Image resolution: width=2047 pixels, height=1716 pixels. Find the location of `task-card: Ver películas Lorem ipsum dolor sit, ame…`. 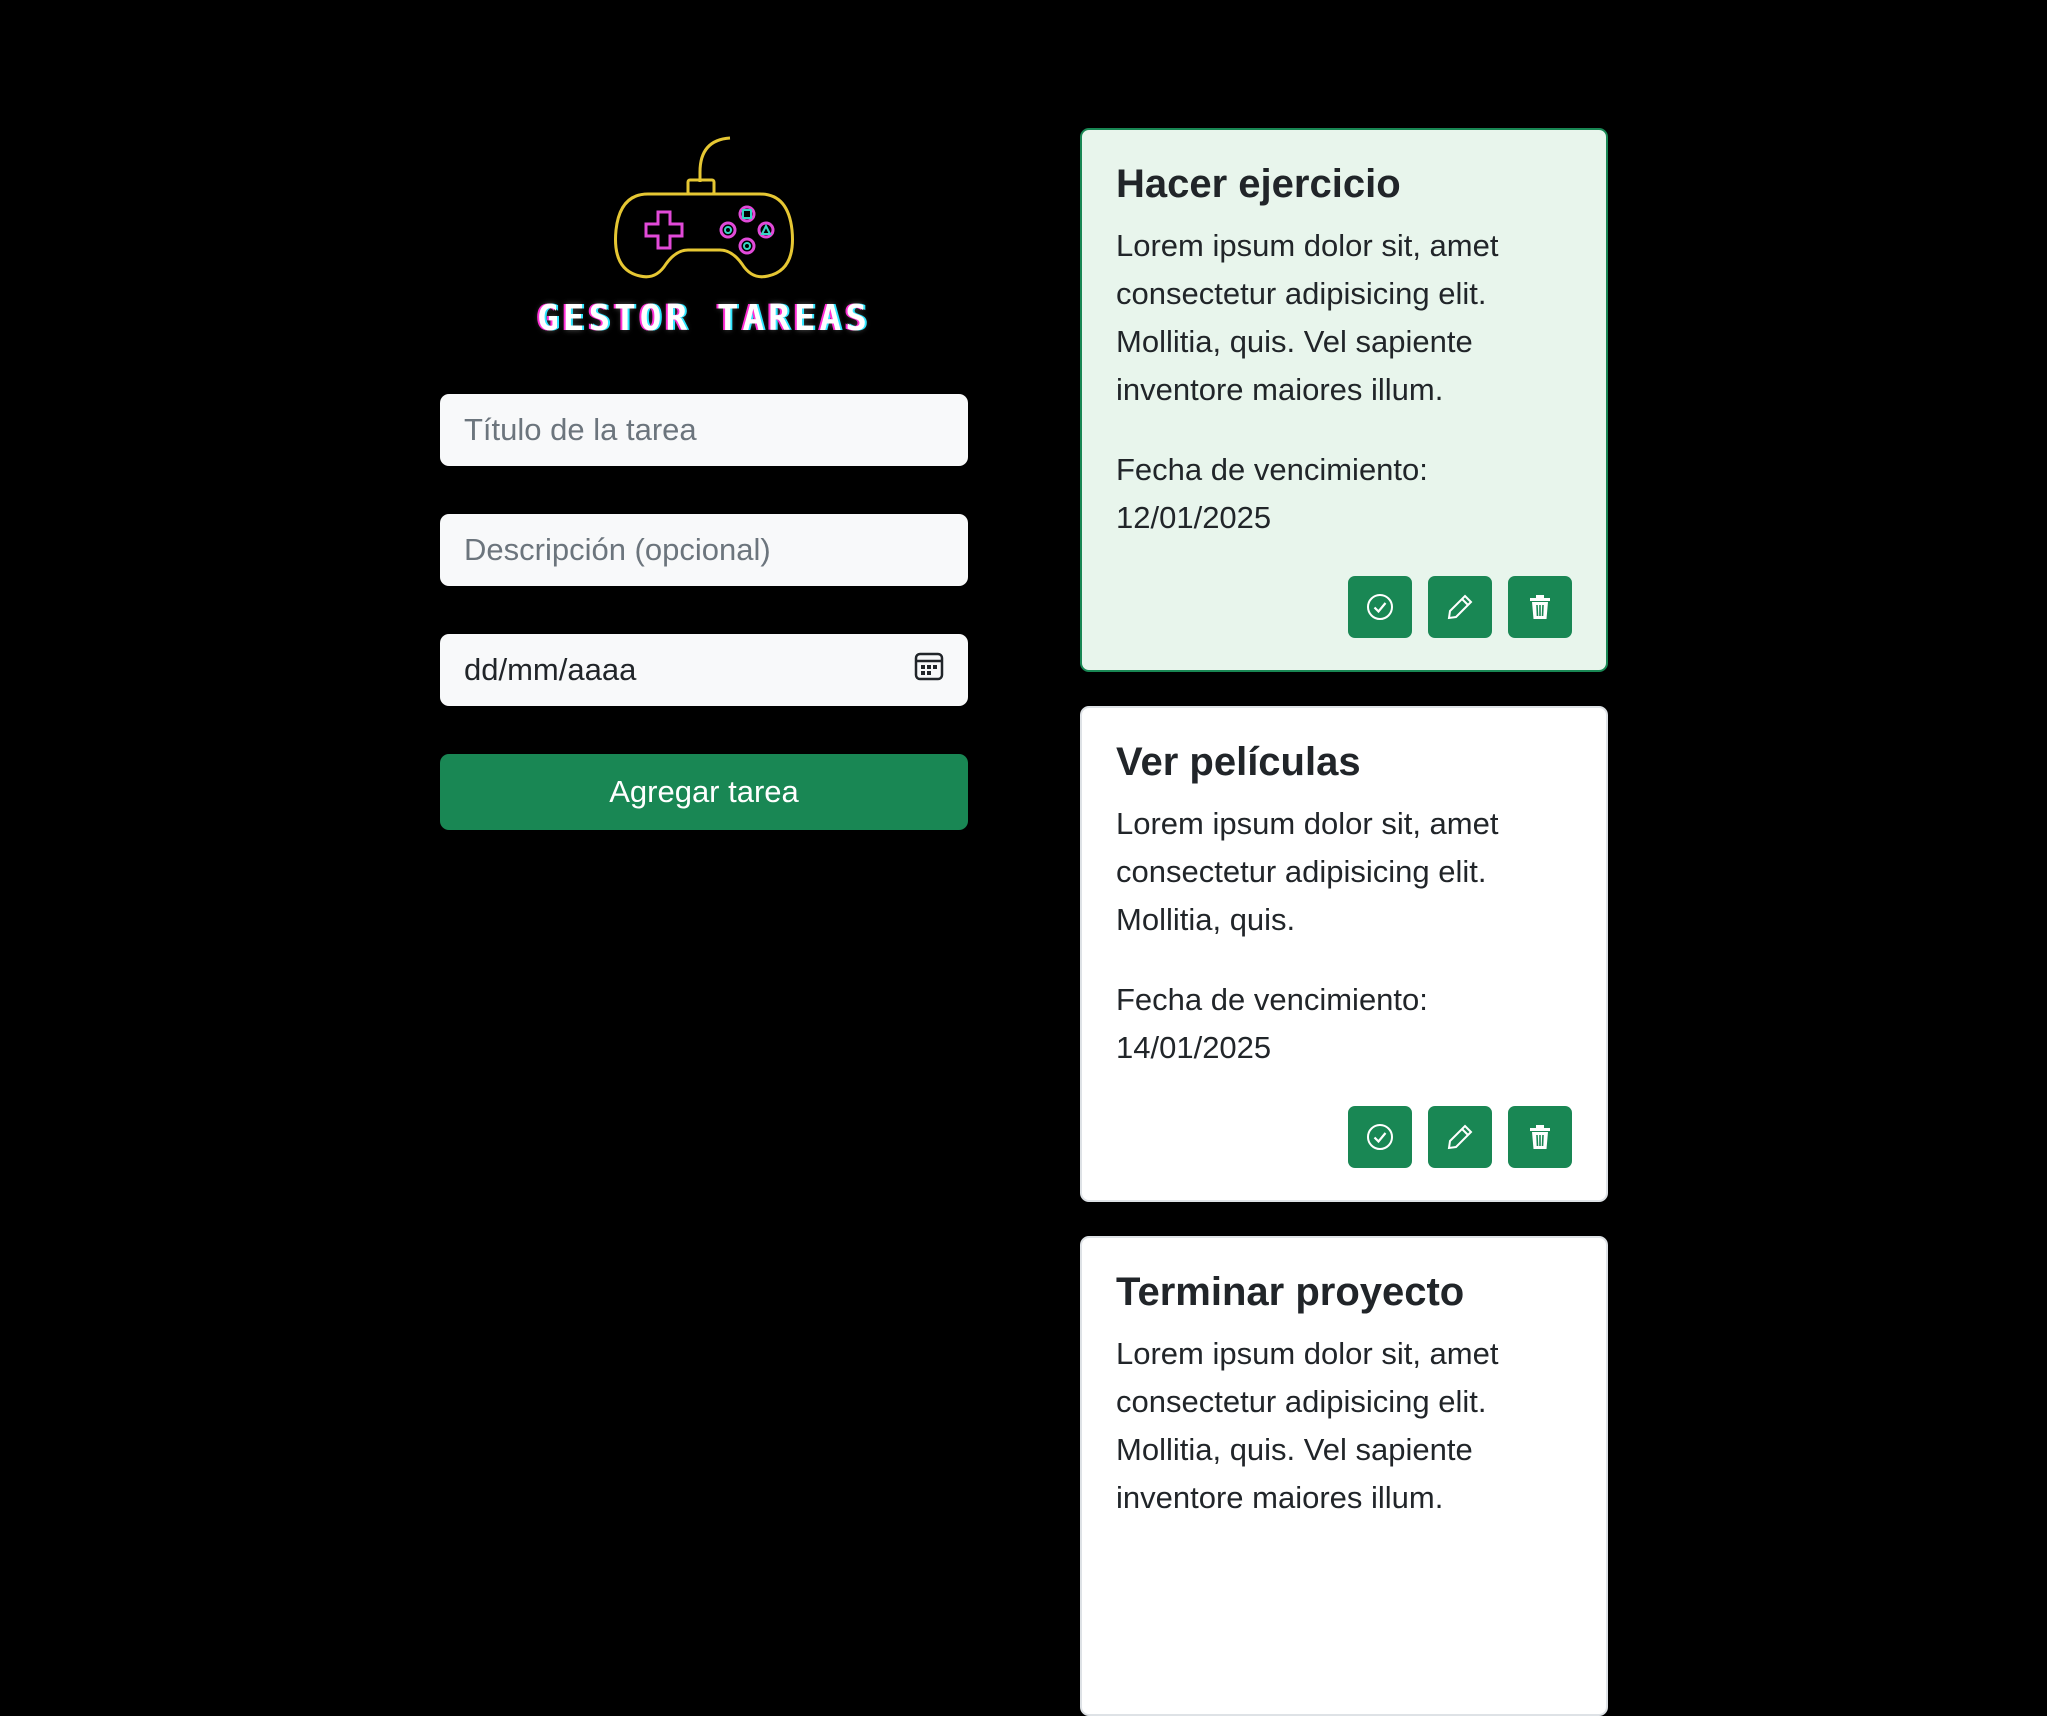

task-card: Ver películas Lorem ipsum dolor sit, ame… is located at coordinates (1344, 954).